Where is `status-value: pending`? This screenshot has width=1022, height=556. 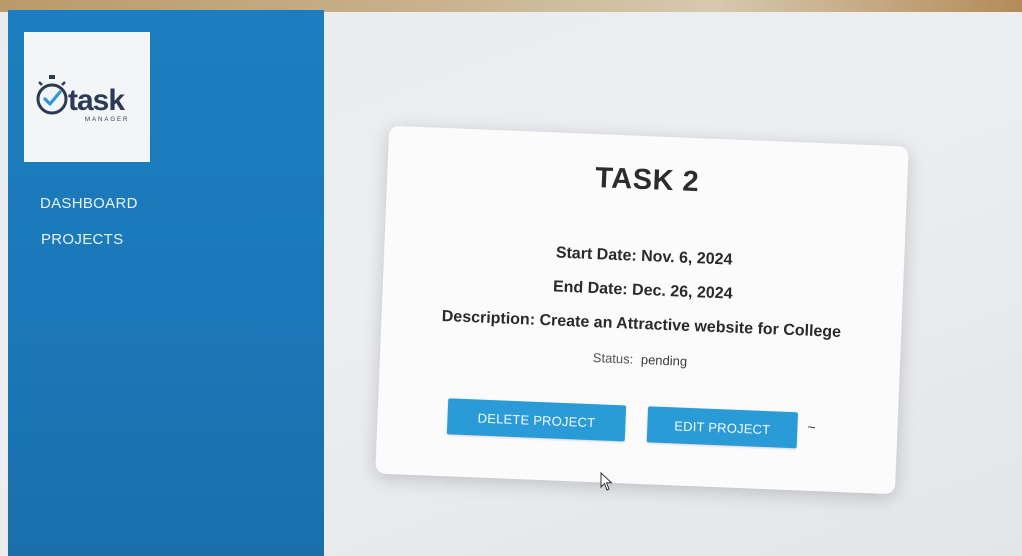
status-value: pending is located at coordinates (664, 360).